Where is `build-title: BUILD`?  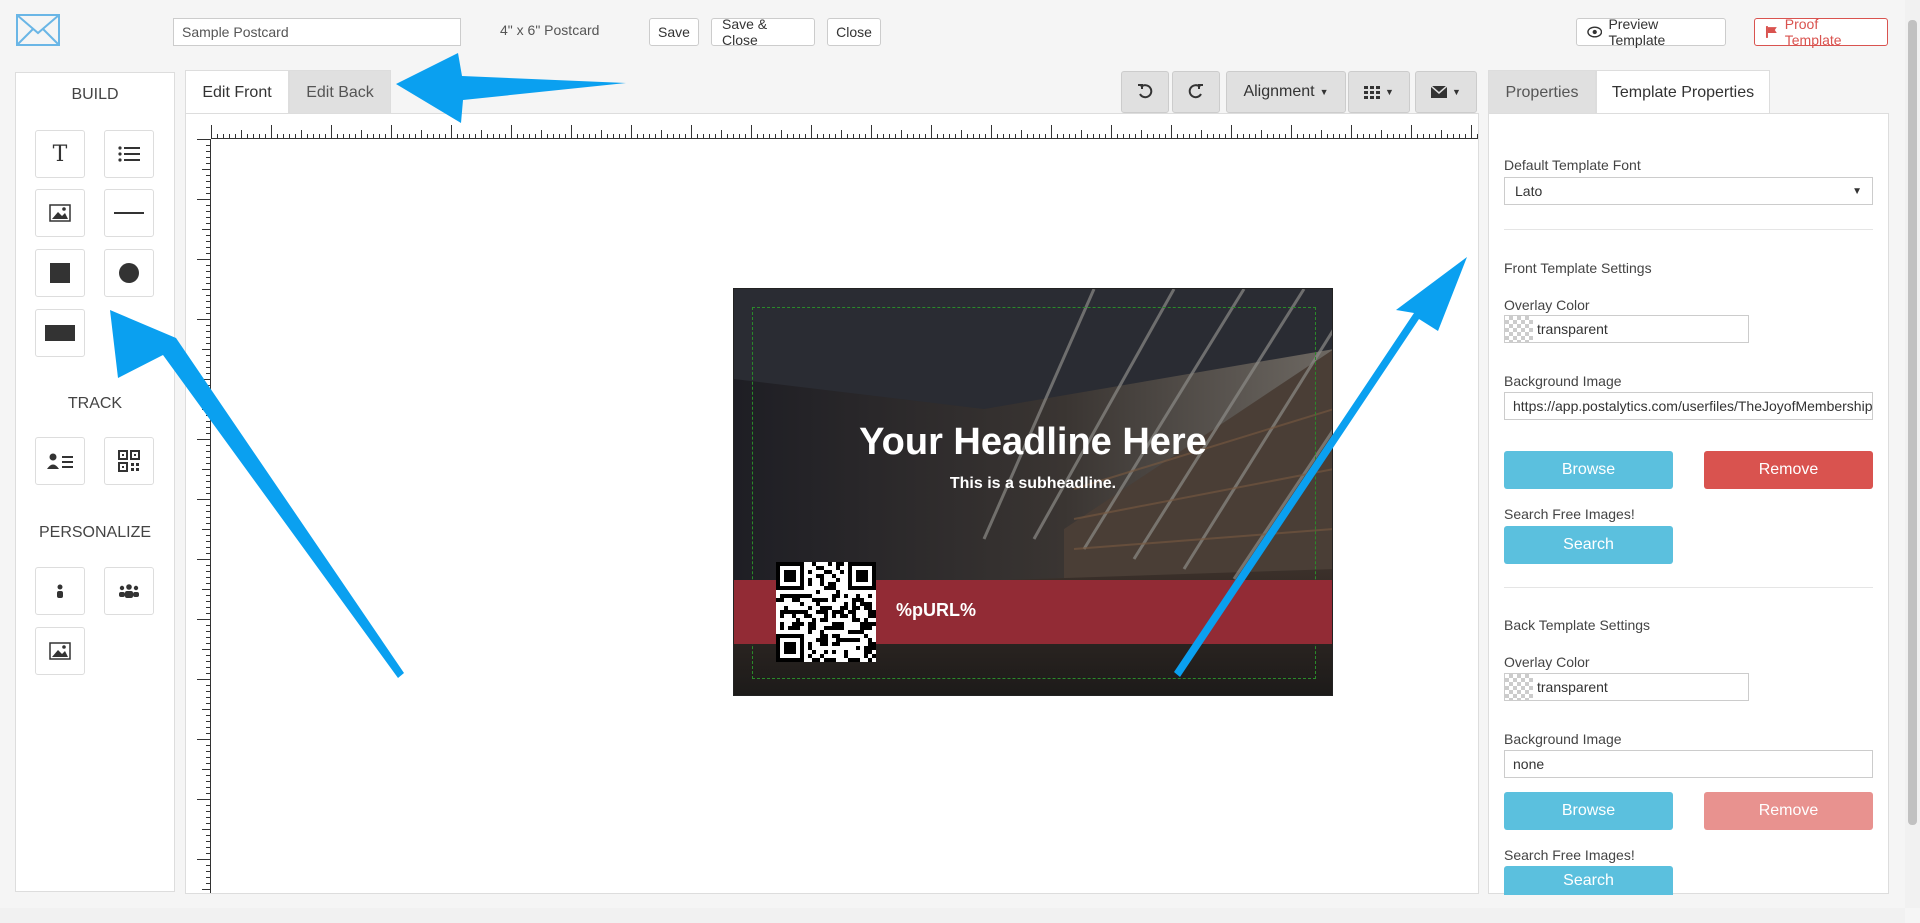
build-title: BUILD is located at coordinates (95, 94).